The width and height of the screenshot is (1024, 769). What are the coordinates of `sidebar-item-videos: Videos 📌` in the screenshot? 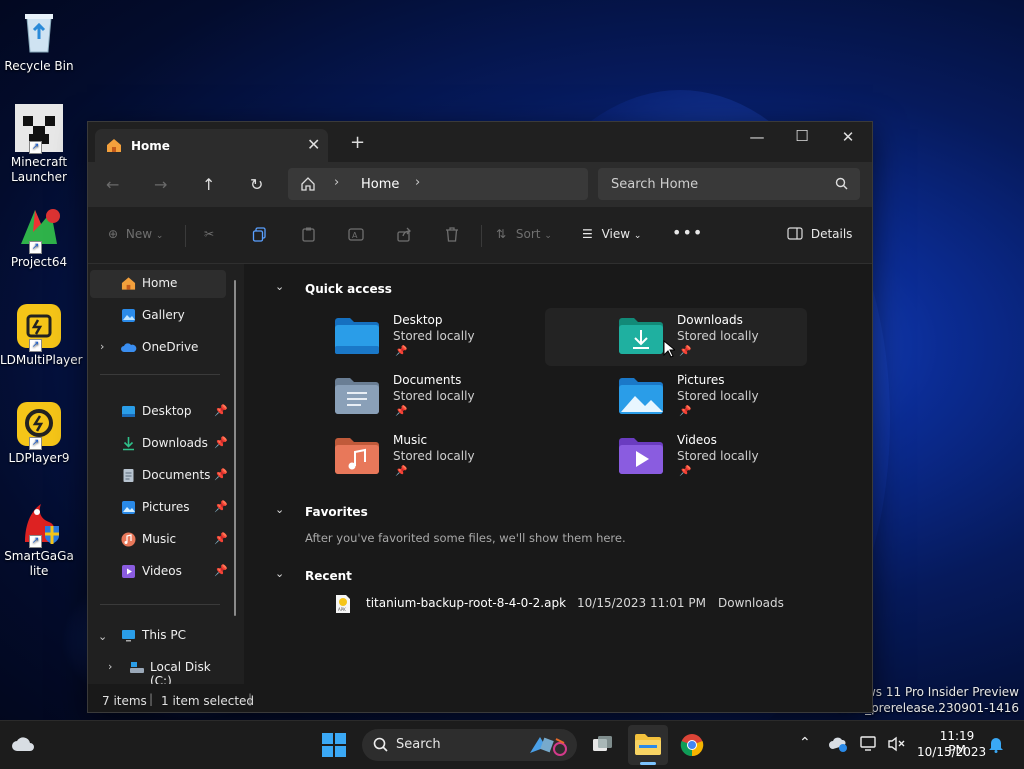 It's located at (159, 572).